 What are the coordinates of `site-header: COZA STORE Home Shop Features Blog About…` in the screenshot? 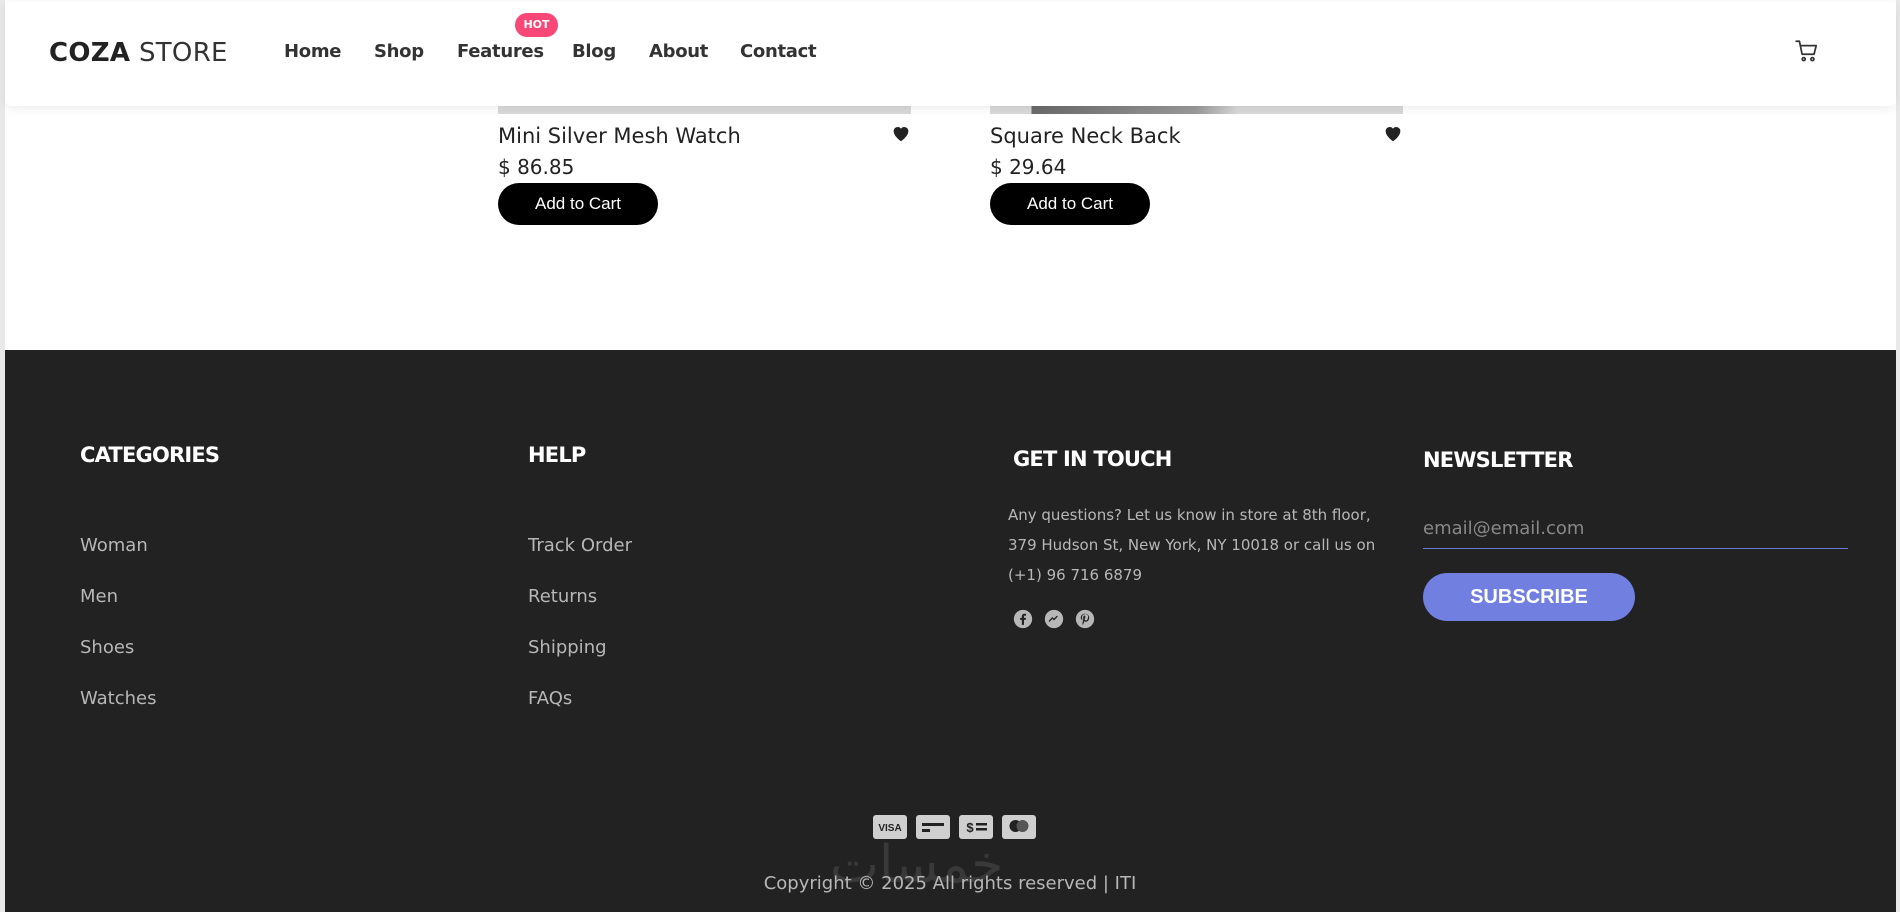 It's located at (950, 54).